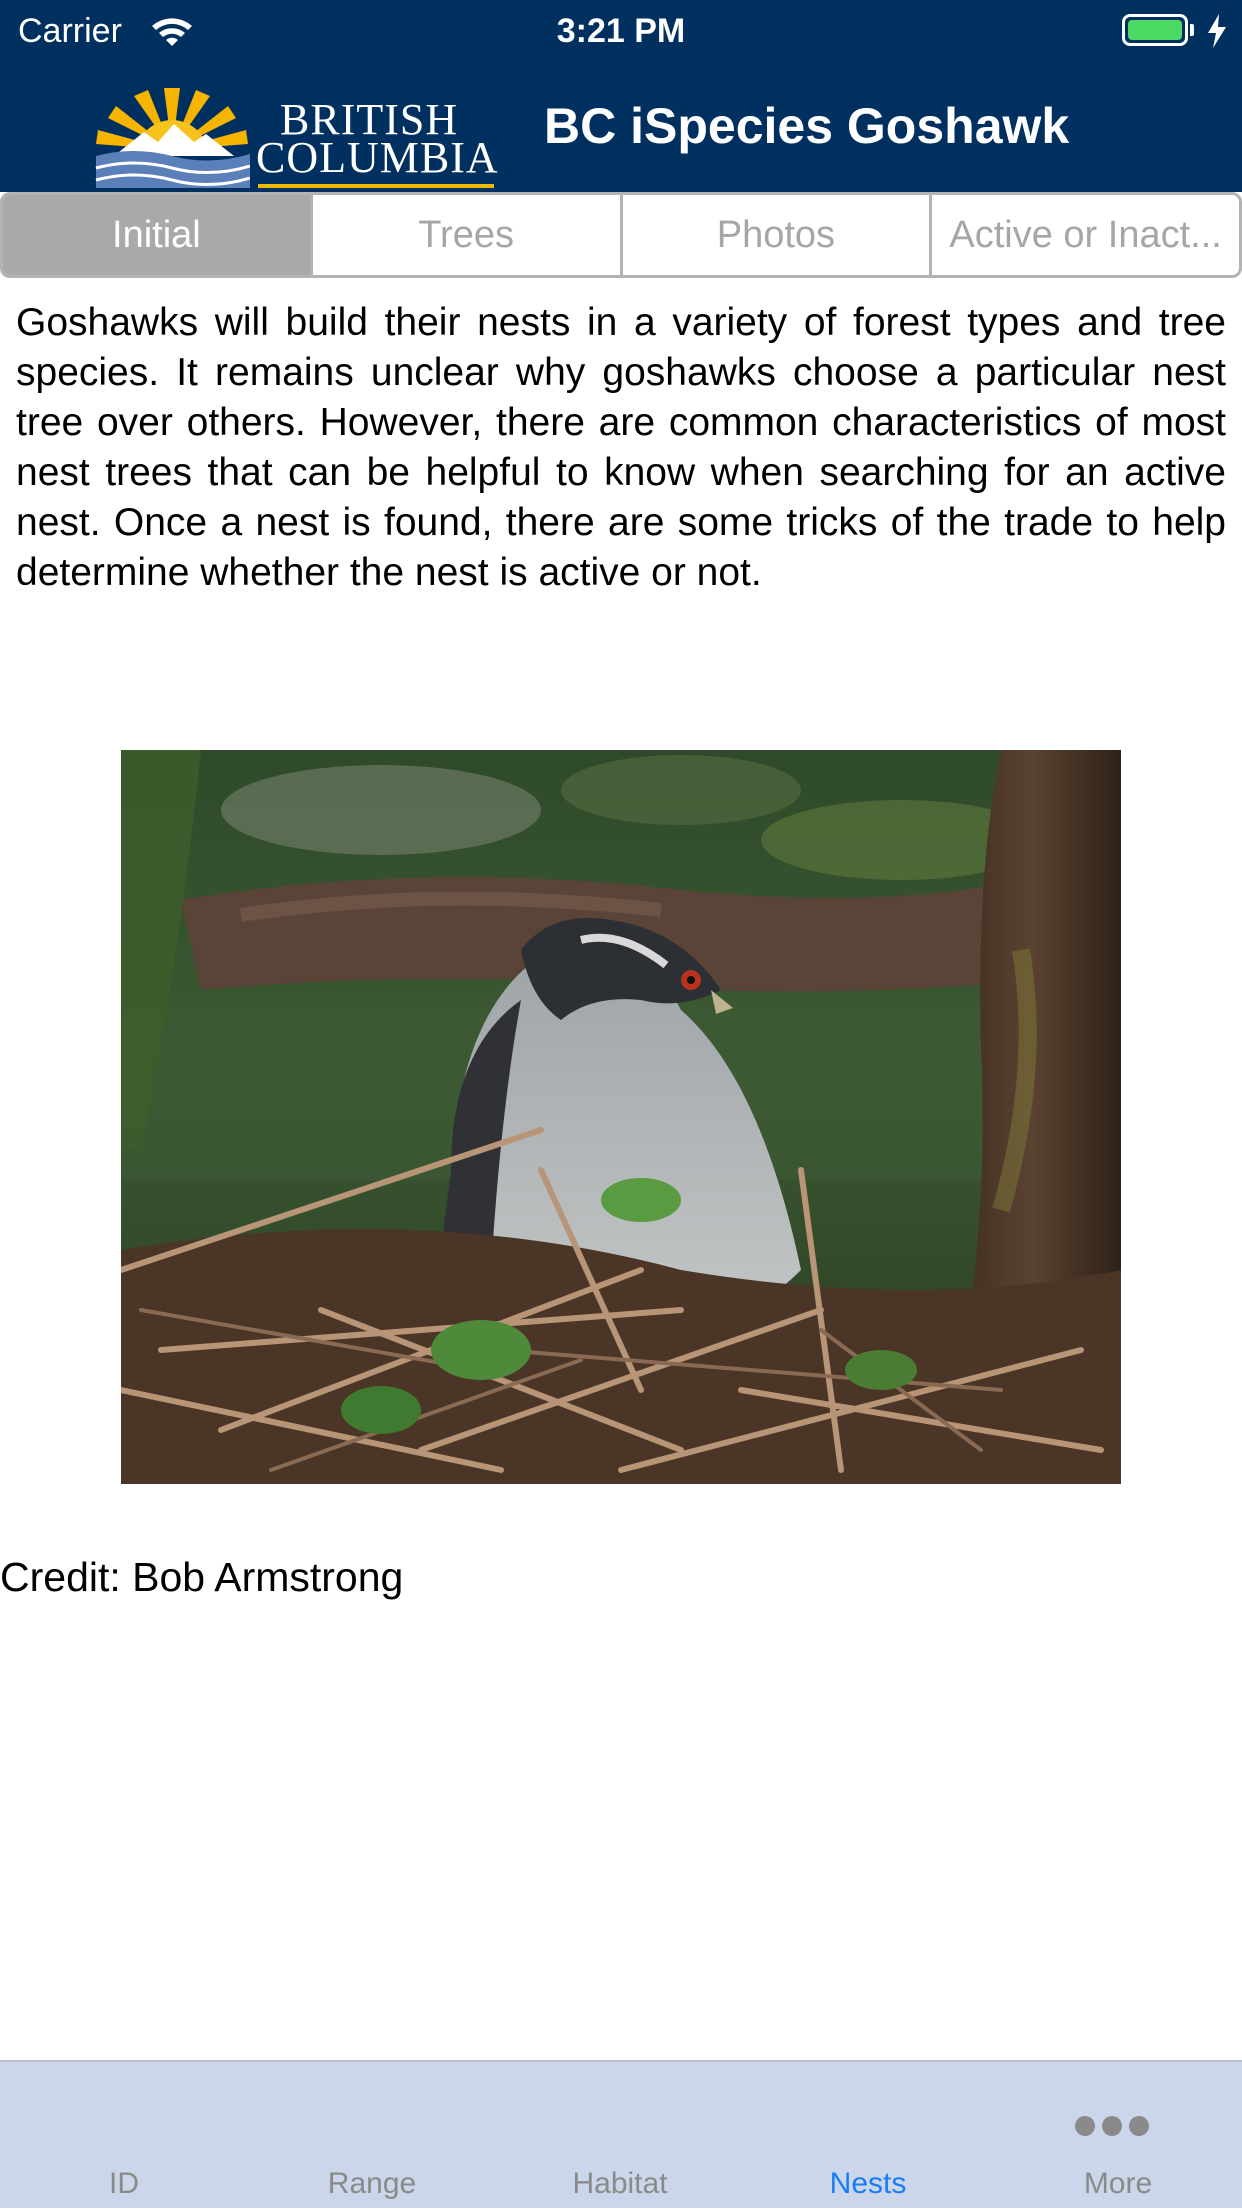  What do you see at coordinates (377, 157) in the screenshot?
I see `logo-text-columbia: COLUMBIA` at bounding box center [377, 157].